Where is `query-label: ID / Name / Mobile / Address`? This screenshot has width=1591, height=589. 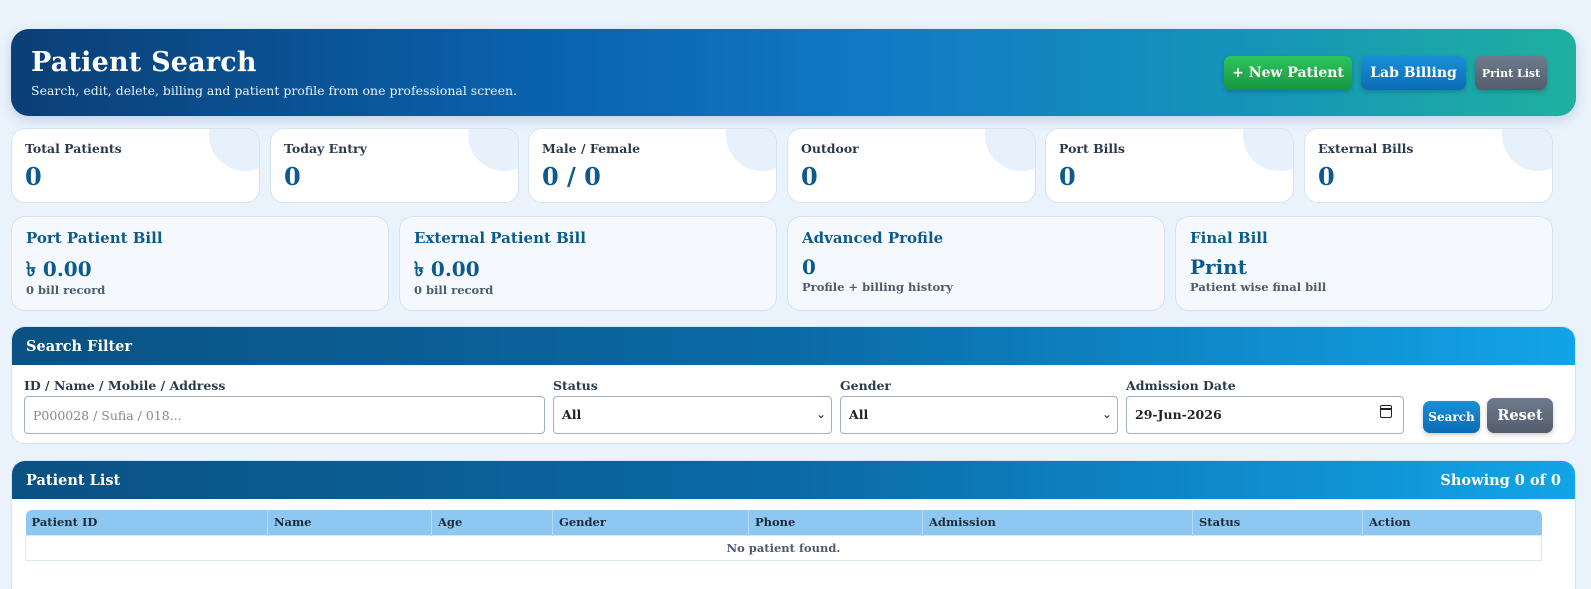
query-label: ID / Name / Mobile / Address is located at coordinates (125, 385).